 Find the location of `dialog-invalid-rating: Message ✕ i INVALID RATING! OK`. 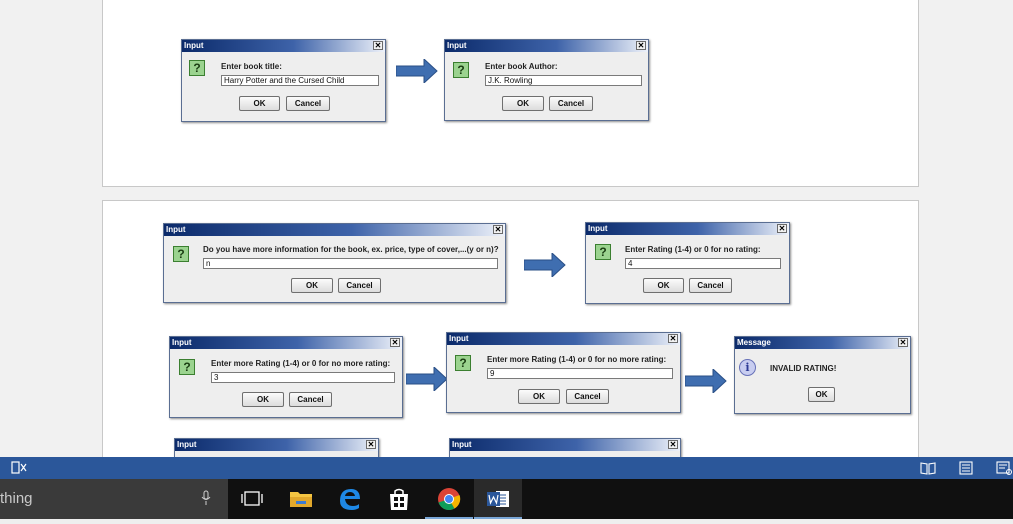

dialog-invalid-rating: Message ✕ i INVALID RATING! OK is located at coordinates (822, 375).